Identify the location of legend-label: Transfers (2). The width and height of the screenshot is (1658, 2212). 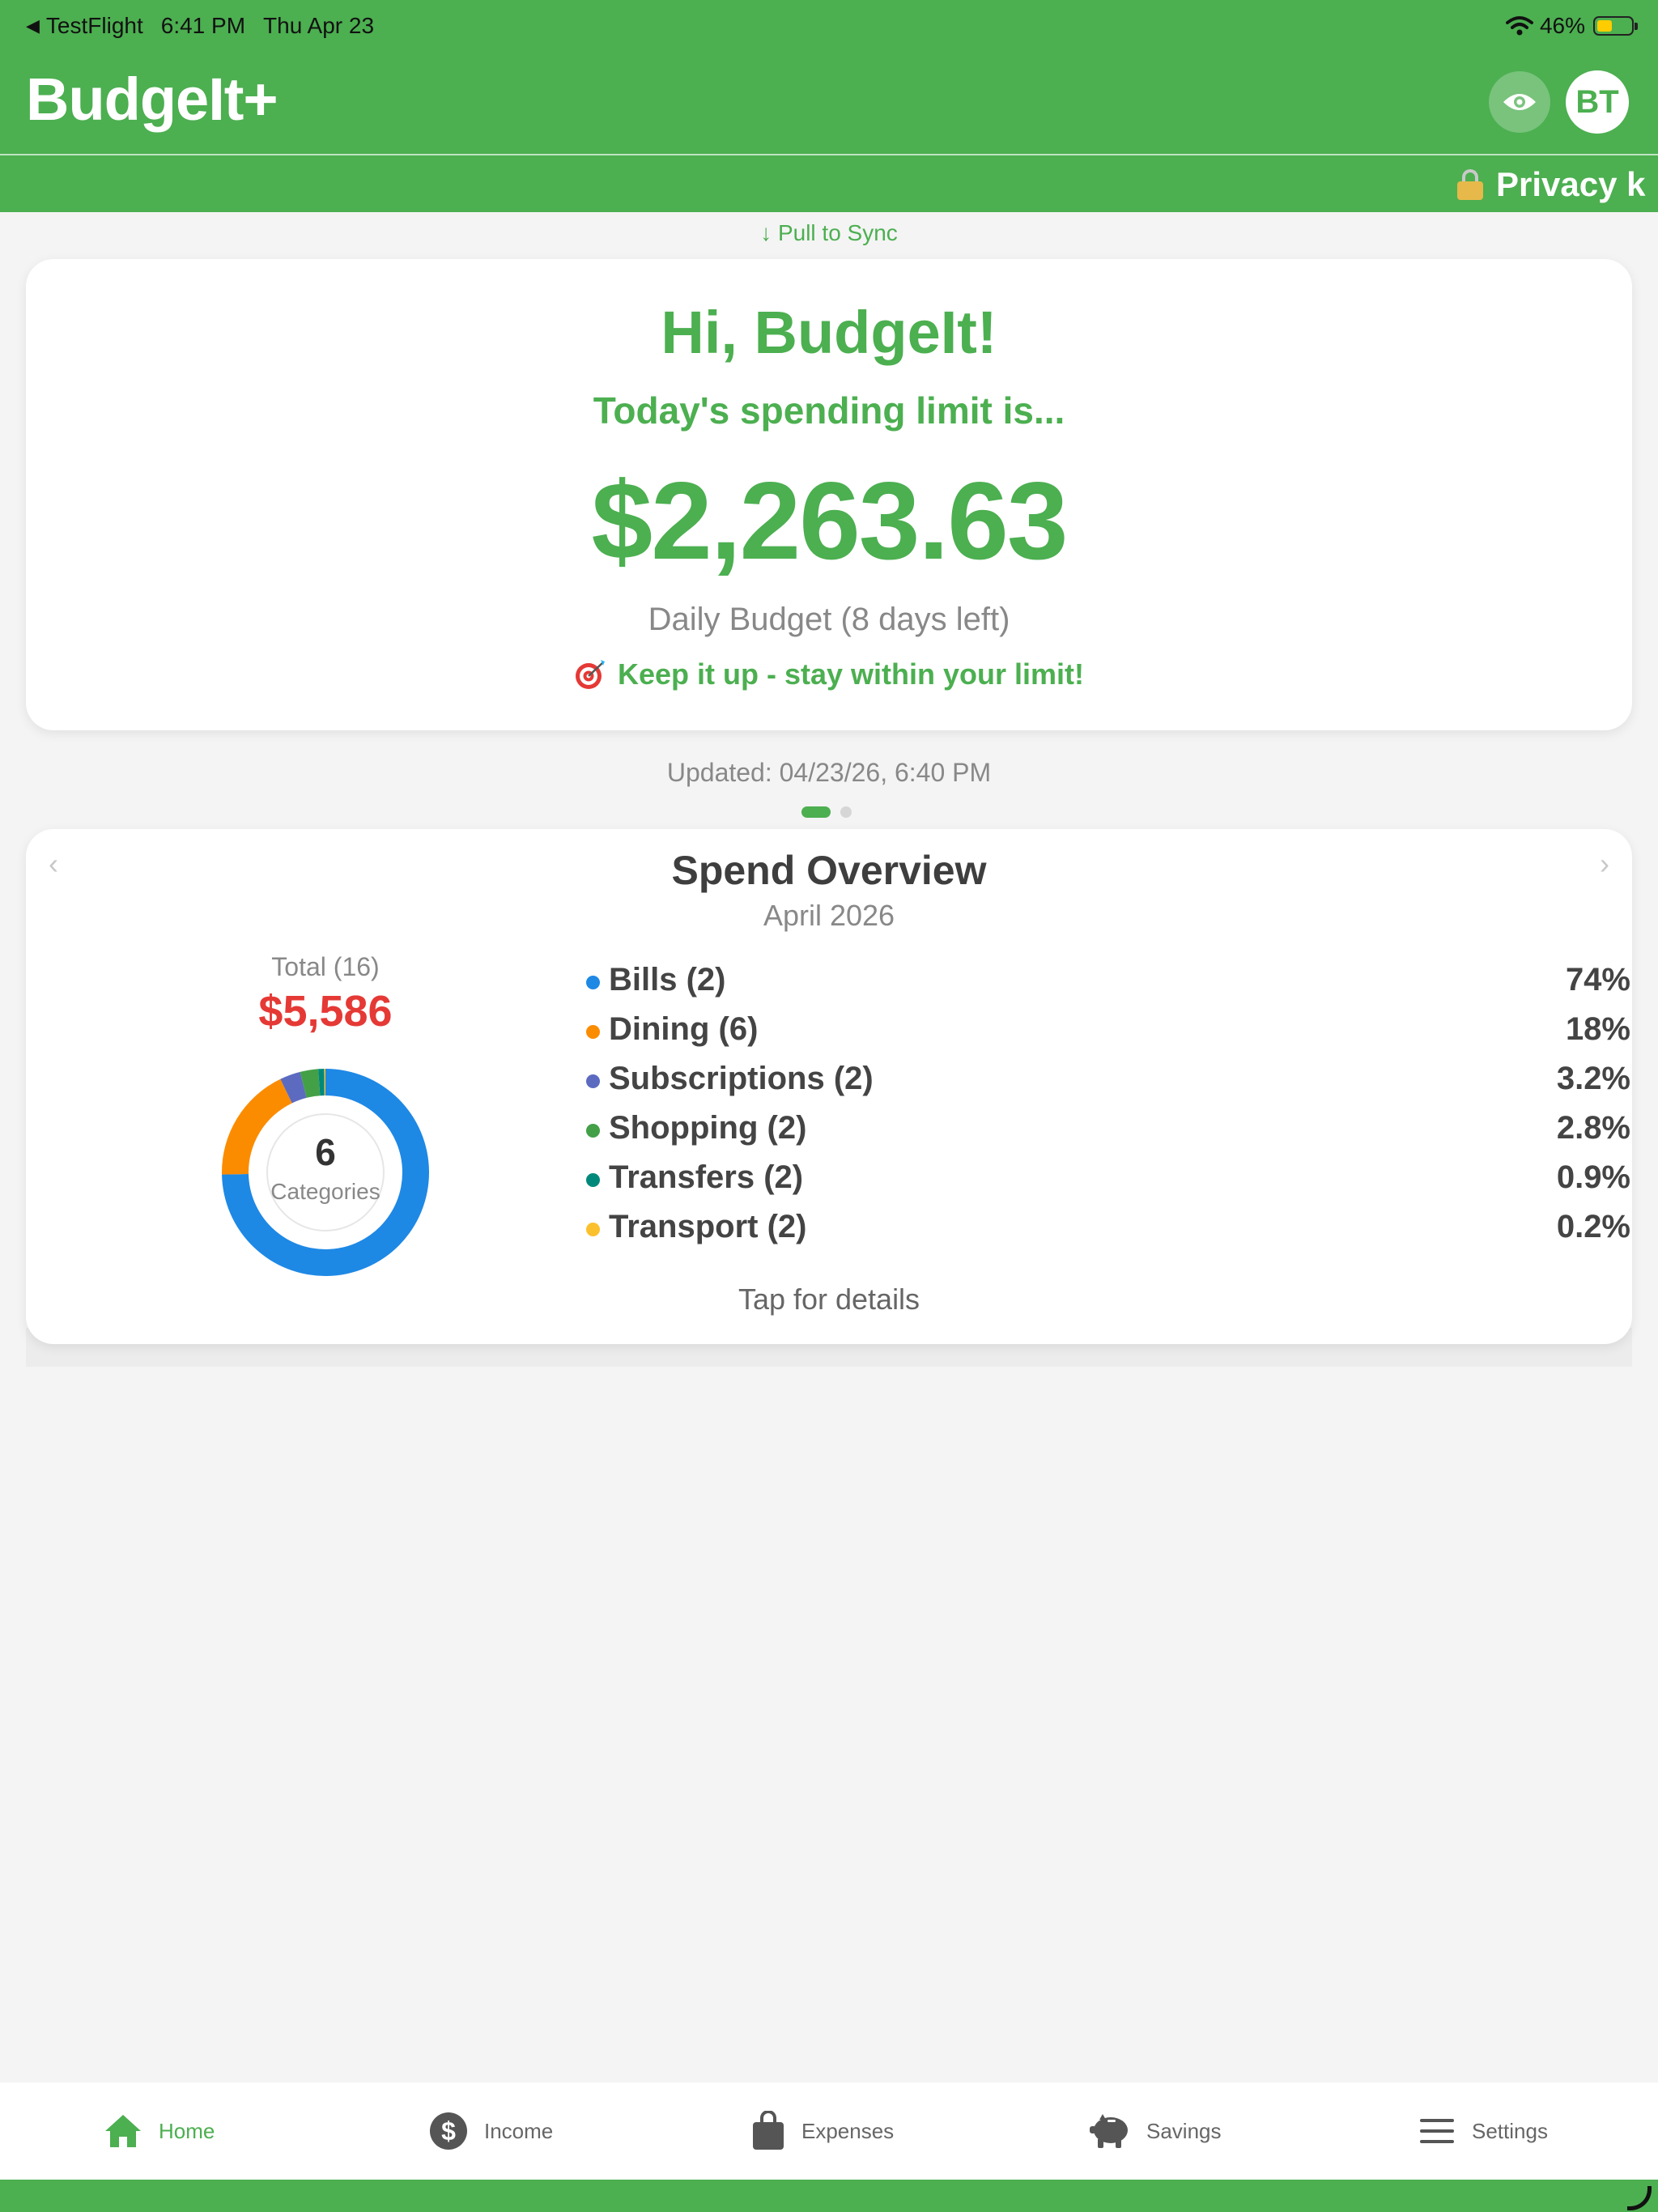
(706, 1177).